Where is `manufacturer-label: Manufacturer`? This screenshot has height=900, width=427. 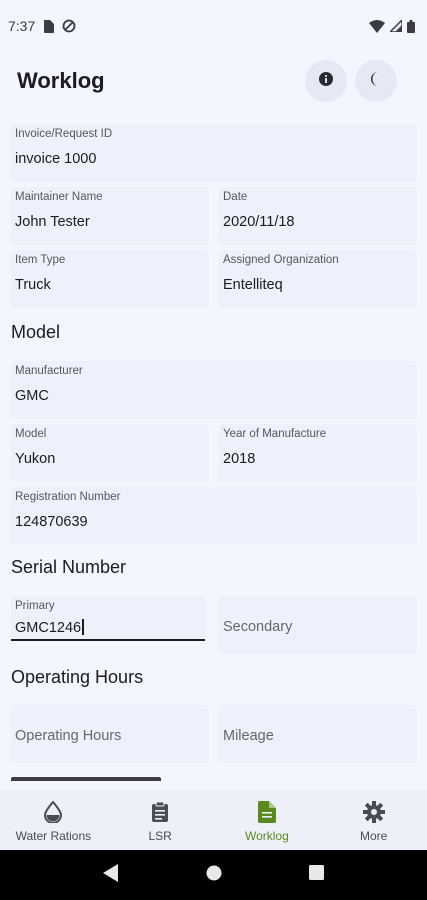
manufacturer-label: Manufacturer is located at coordinates (49, 371).